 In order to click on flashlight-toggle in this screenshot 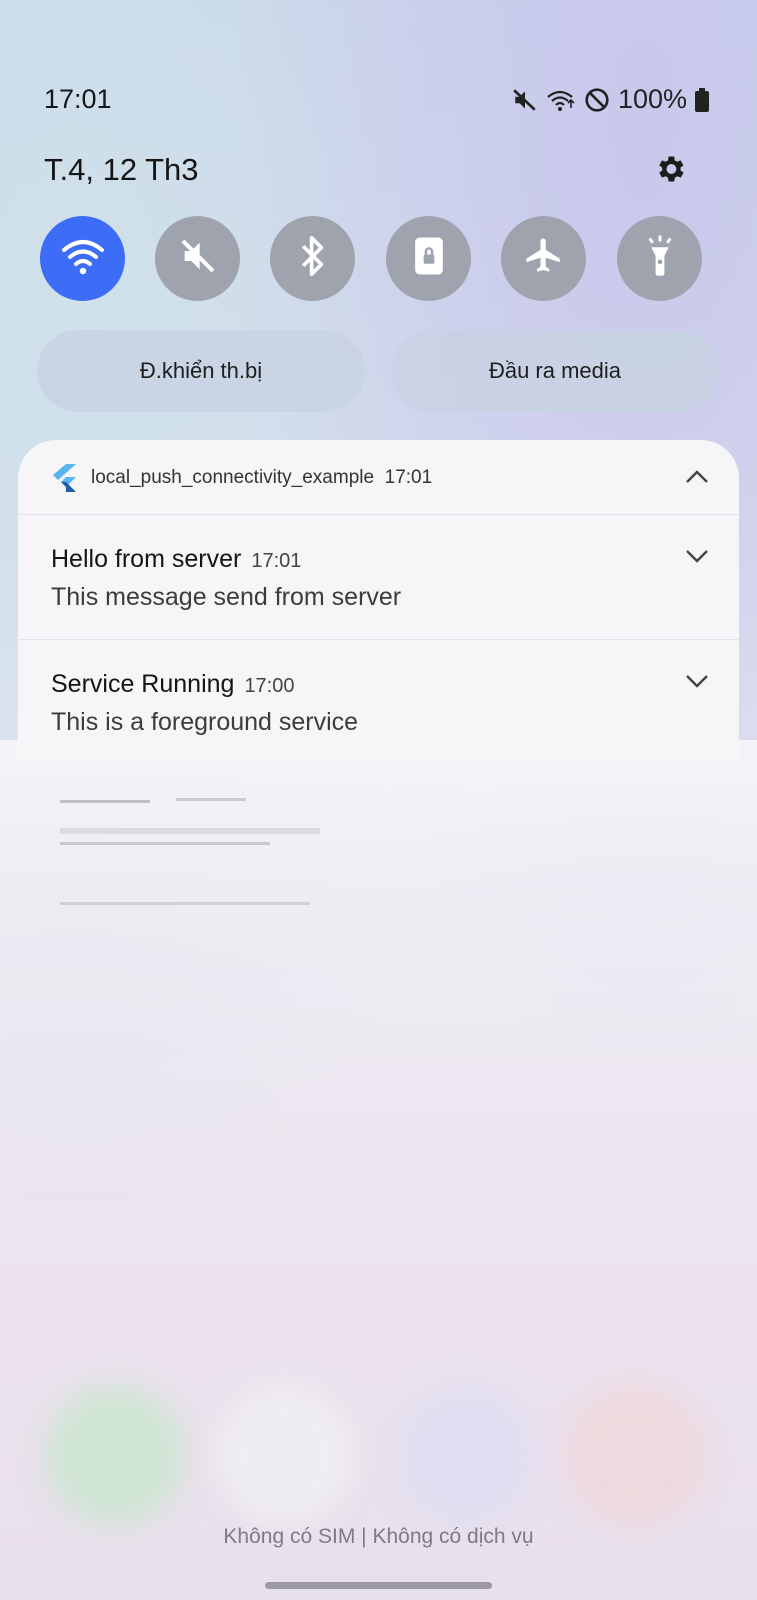, I will do `click(659, 258)`.